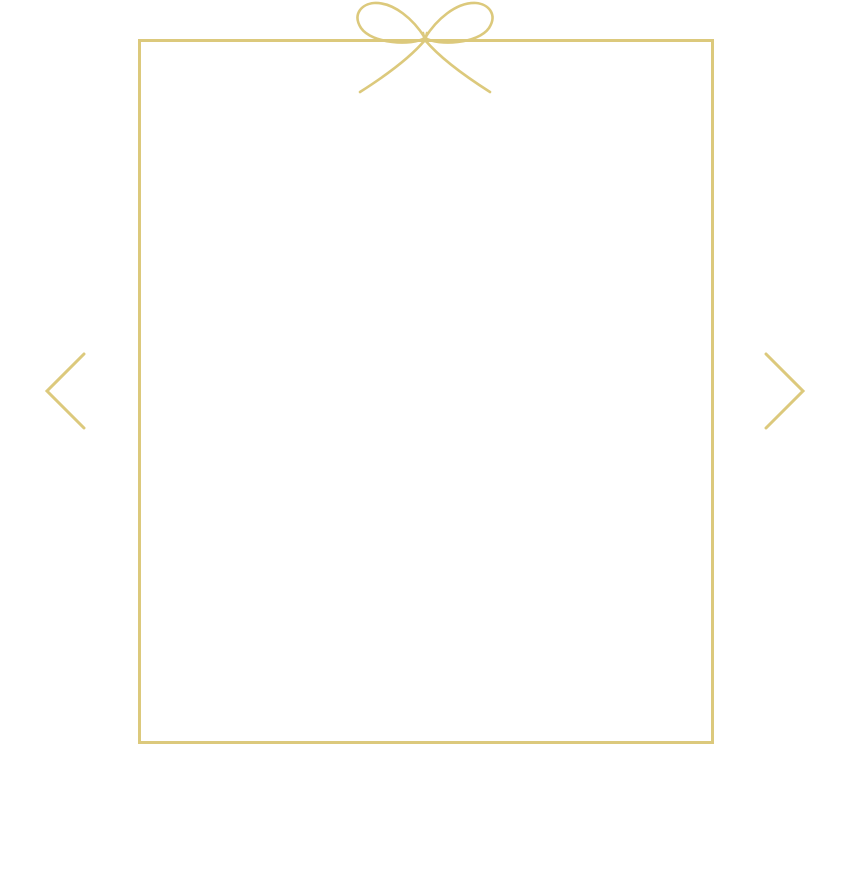 Image resolution: width=850 pixels, height=894 pixels. I want to click on prev-slide-button, so click(66, 391).